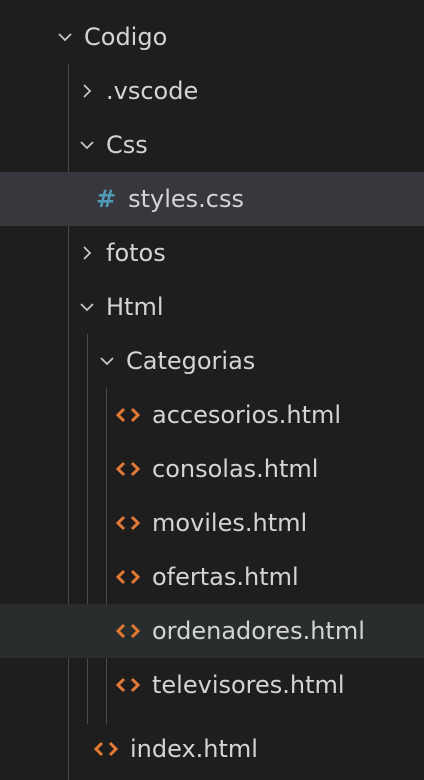  Describe the element at coordinates (248, 685) in the screenshot. I see `file-label: televisores.html` at that location.